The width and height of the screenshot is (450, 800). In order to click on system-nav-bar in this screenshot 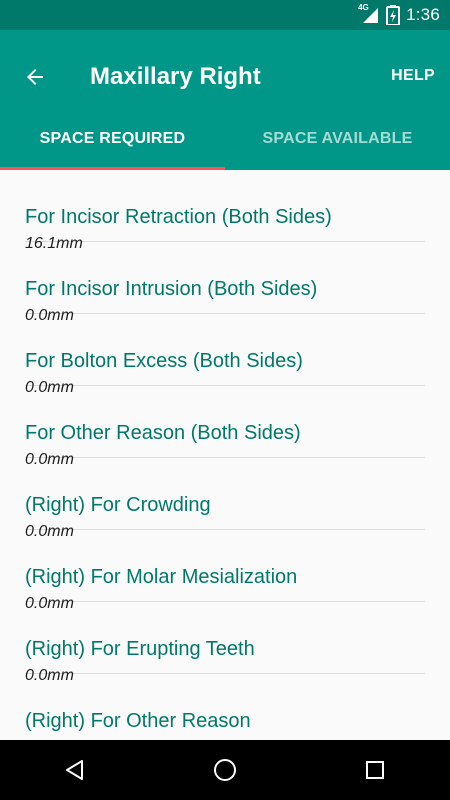, I will do `click(225, 770)`.